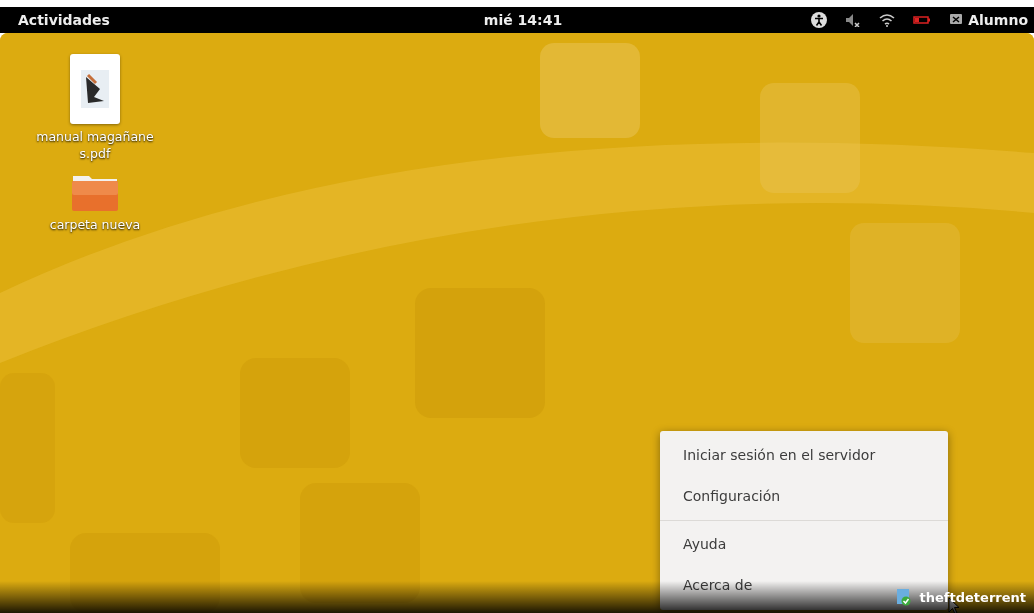 The height and width of the screenshot is (613, 1034). What do you see at coordinates (922, 20) in the screenshot?
I see `battery-icon` at bounding box center [922, 20].